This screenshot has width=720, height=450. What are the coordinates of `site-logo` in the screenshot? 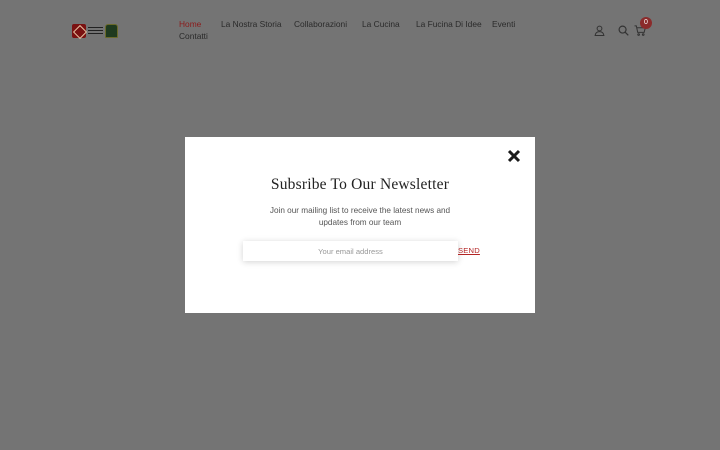 It's located at (95, 30).